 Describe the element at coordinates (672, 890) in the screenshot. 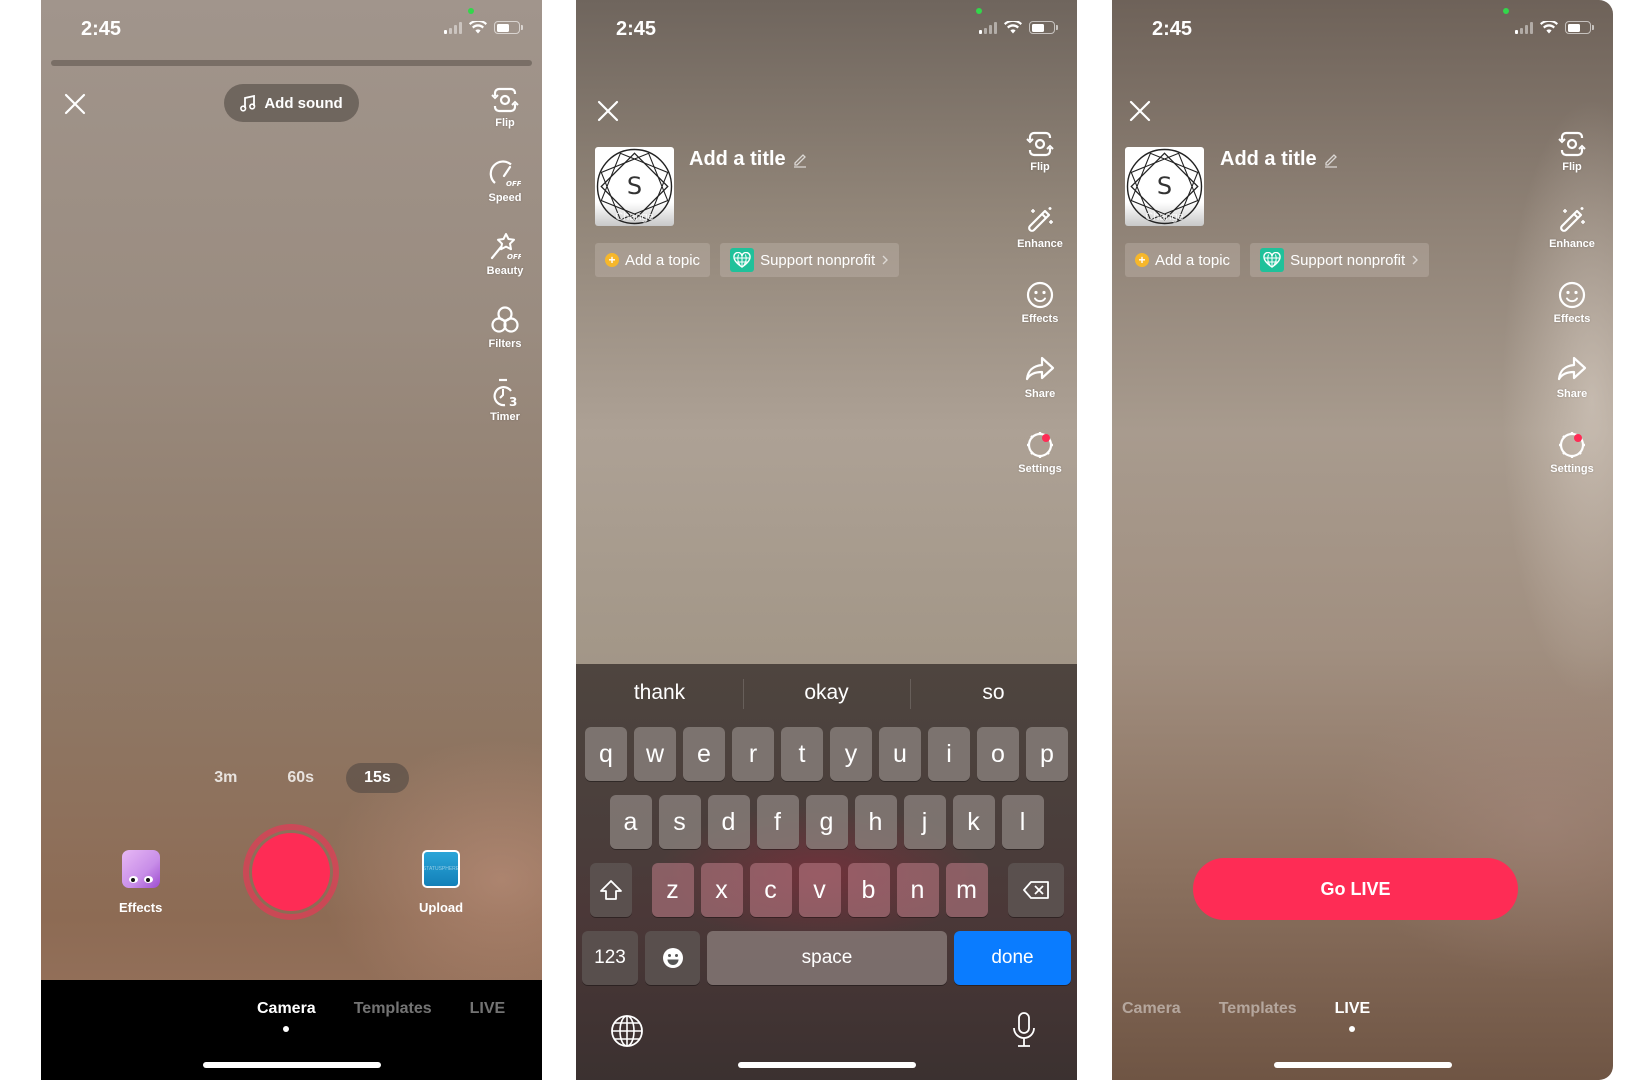

I see `key-z: z` at that location.